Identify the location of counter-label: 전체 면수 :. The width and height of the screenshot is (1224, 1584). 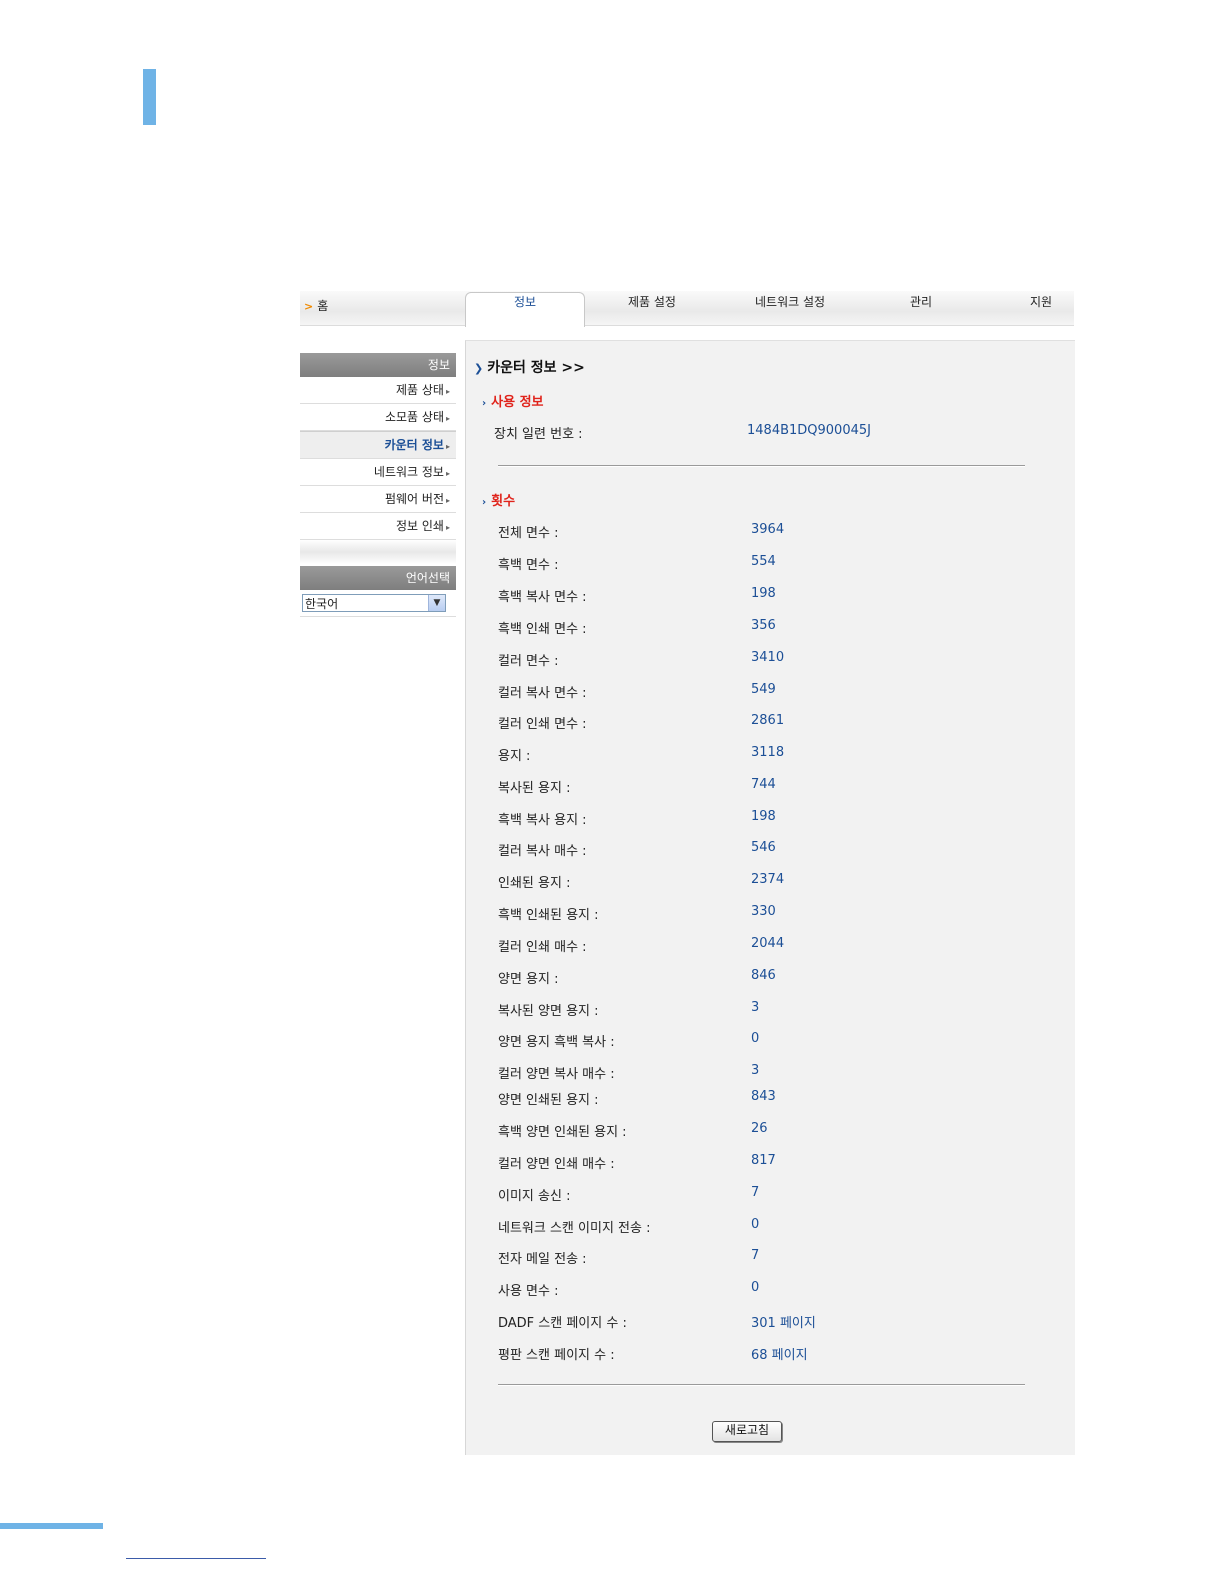
(528, 533).